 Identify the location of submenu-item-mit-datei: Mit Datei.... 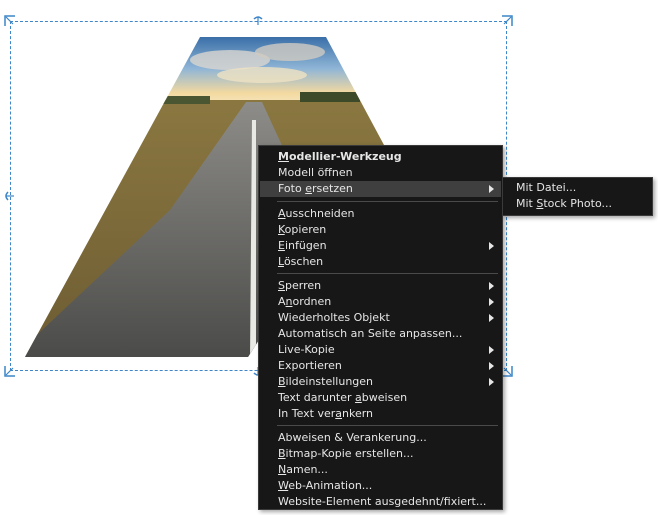
(577, 188).